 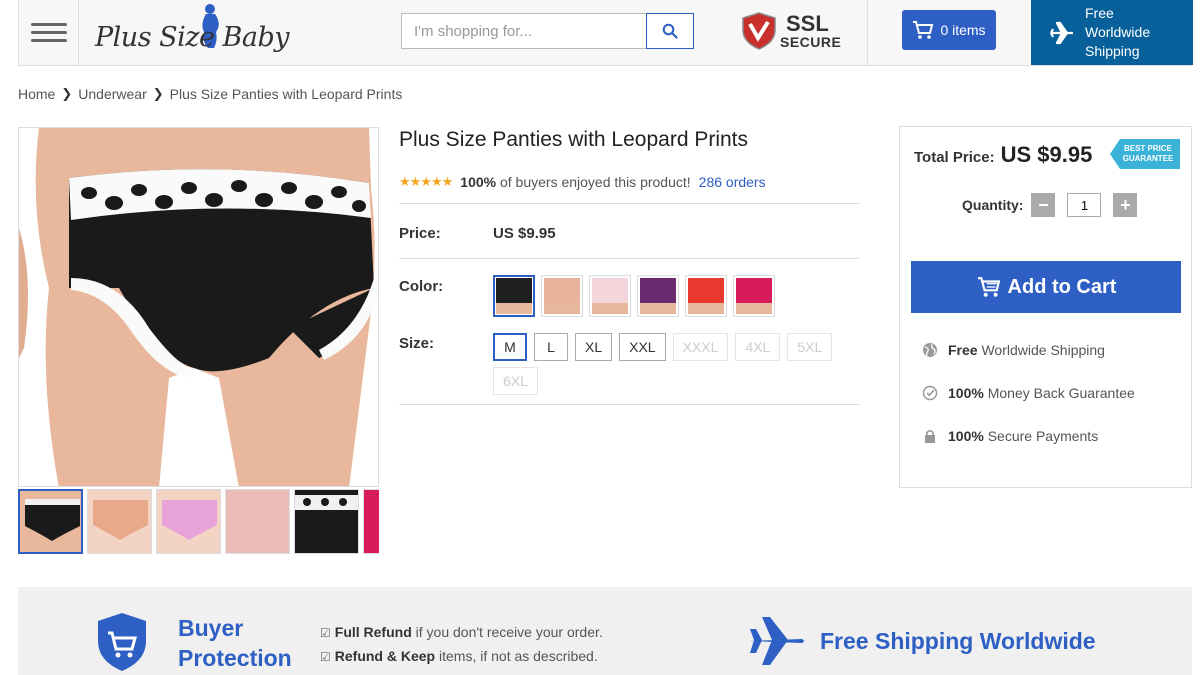 I want to click on quantity-input, so click(x=1084, y=205).